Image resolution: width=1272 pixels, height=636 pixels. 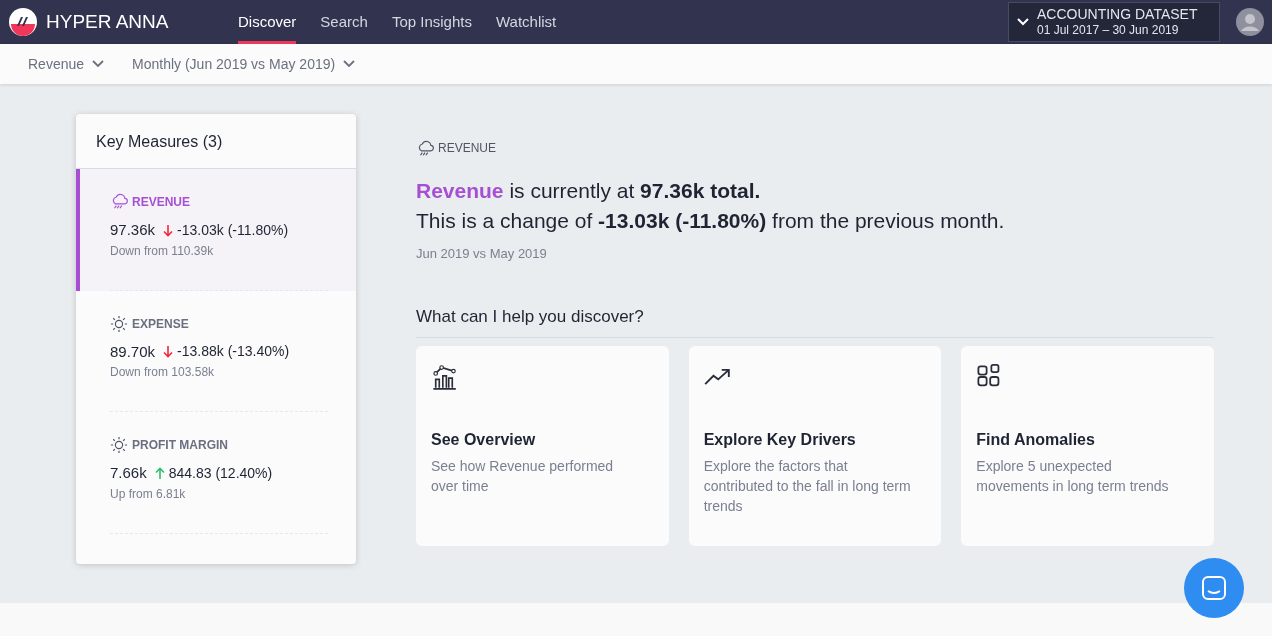 What do you see at coordinates (233, 352) in the screenshot?
I see `measure-change: -13.88k (-13.40%)` at bounding box center [233, 352].